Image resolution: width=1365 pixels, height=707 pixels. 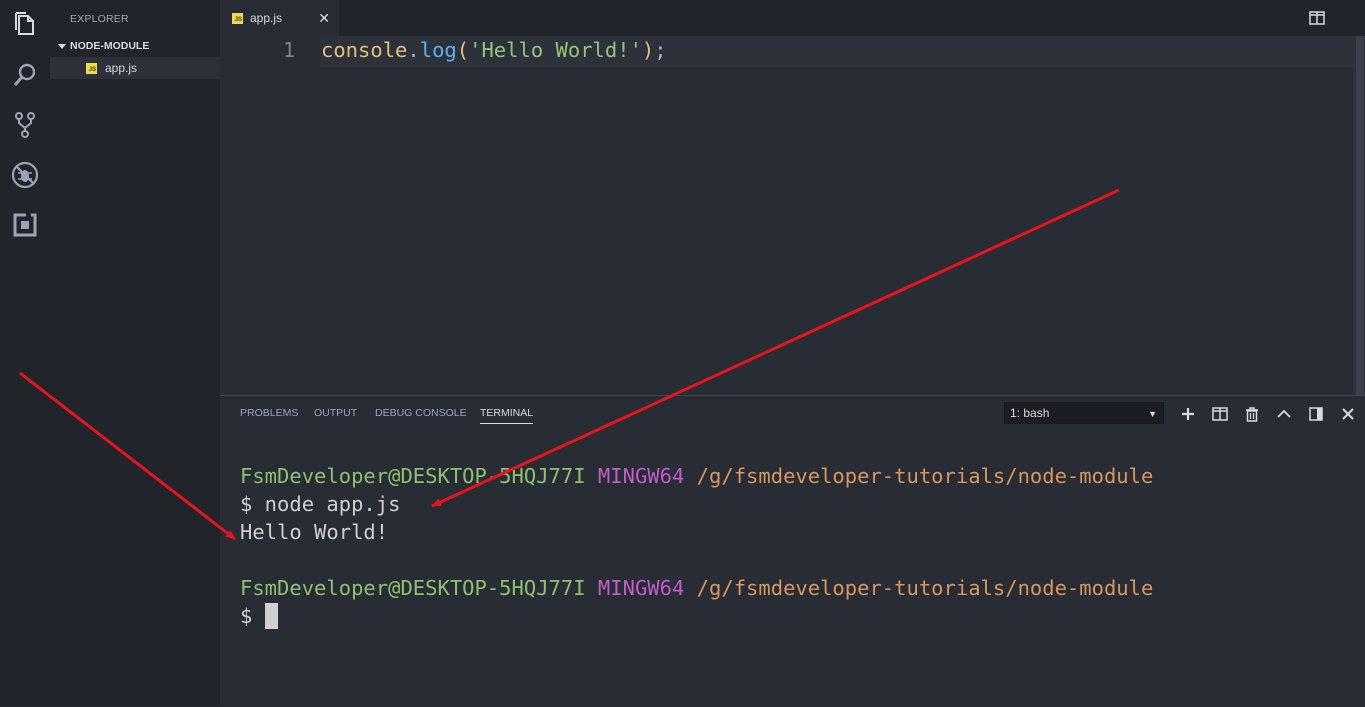 What do you see at coordinates (507, 415) in the screenshot?
I see `tab-terminal: TERMINAL` at bounding box center [507, 415].